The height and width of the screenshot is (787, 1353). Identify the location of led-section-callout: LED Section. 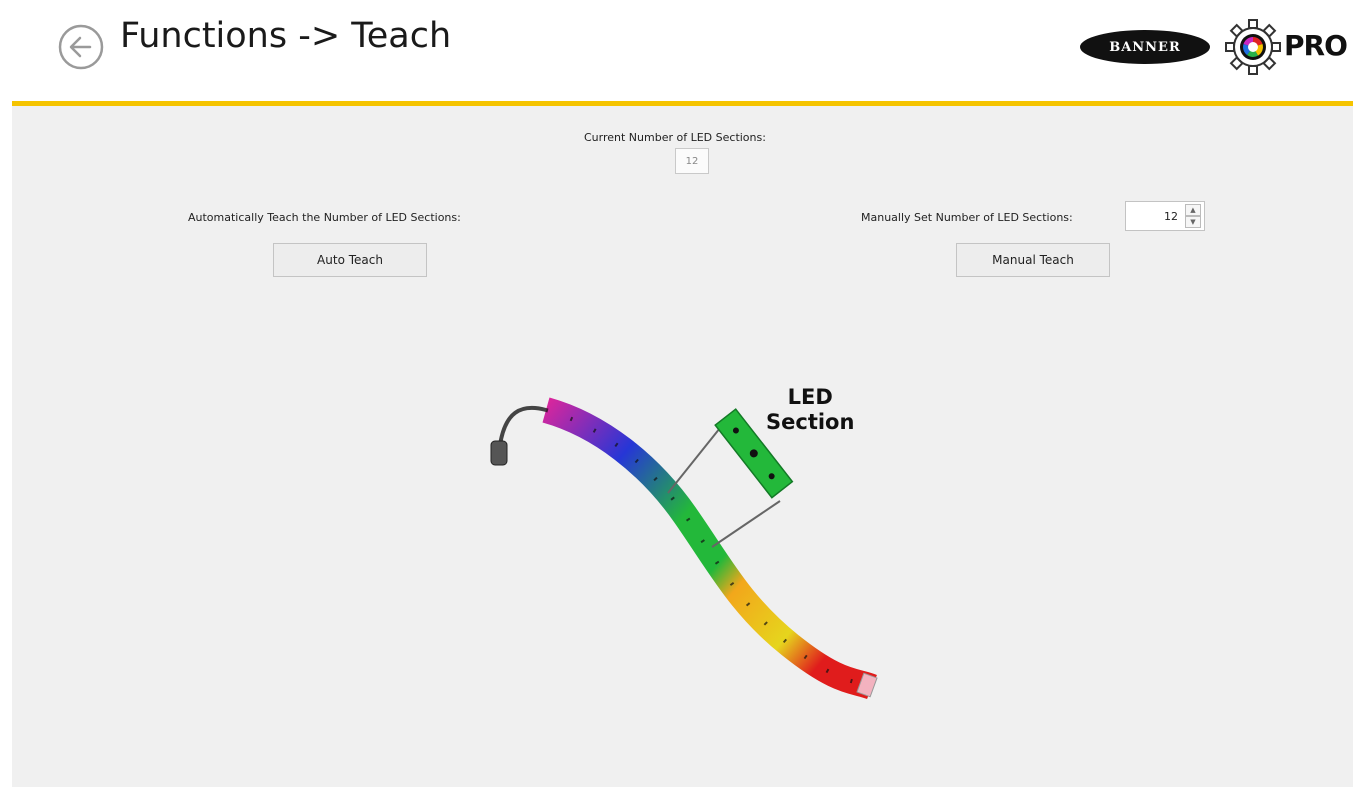
(810, 410).